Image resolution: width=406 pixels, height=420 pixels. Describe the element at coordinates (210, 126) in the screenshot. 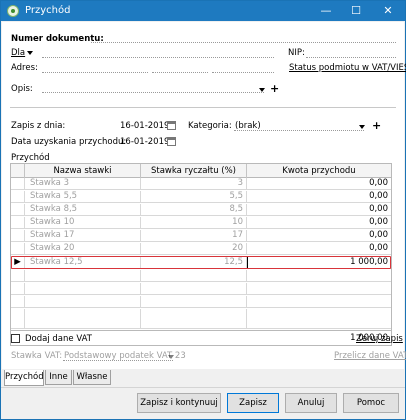

I see `kategoria-label: Kategoria:` at that location.